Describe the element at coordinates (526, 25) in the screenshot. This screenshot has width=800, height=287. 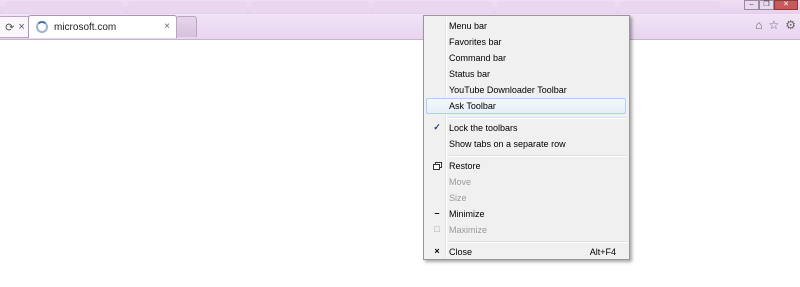
I see `menu-item-menu-bar: Menu bar` at that location.